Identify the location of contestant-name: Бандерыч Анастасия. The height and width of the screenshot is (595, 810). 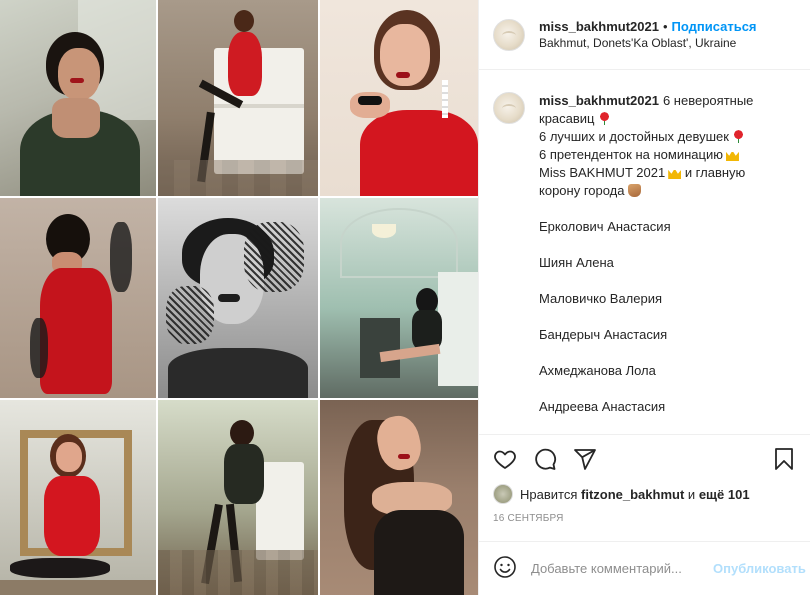
(603, 334).